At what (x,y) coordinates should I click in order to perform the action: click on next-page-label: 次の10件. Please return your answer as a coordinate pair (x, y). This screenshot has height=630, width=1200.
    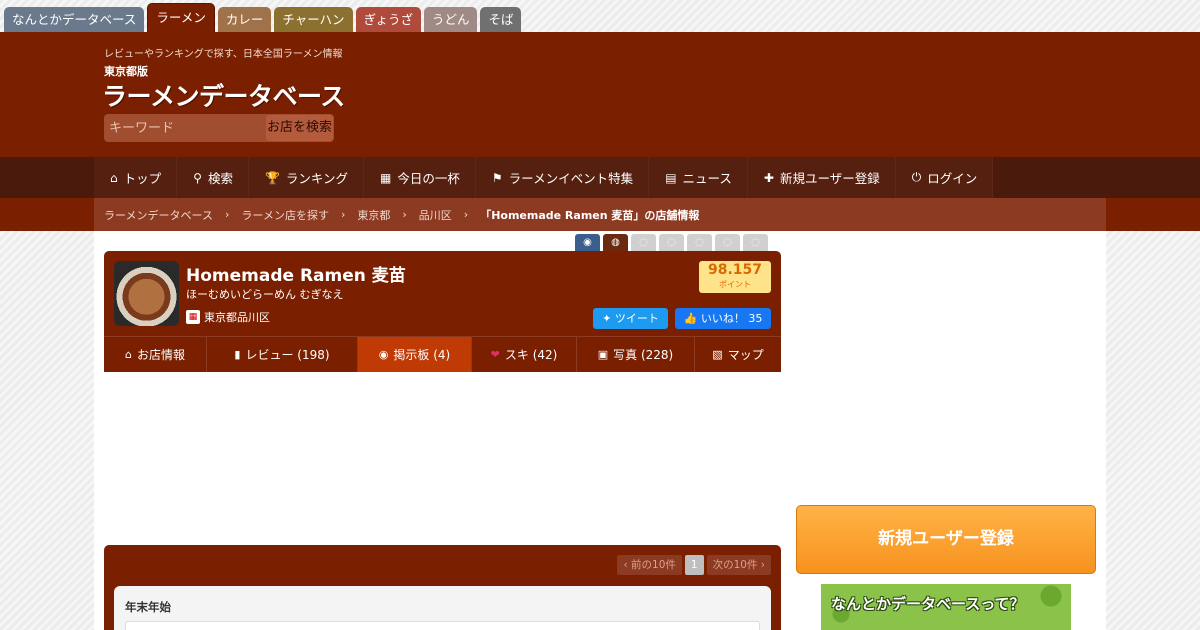
    Looking at the image, I should click on (735, 565).